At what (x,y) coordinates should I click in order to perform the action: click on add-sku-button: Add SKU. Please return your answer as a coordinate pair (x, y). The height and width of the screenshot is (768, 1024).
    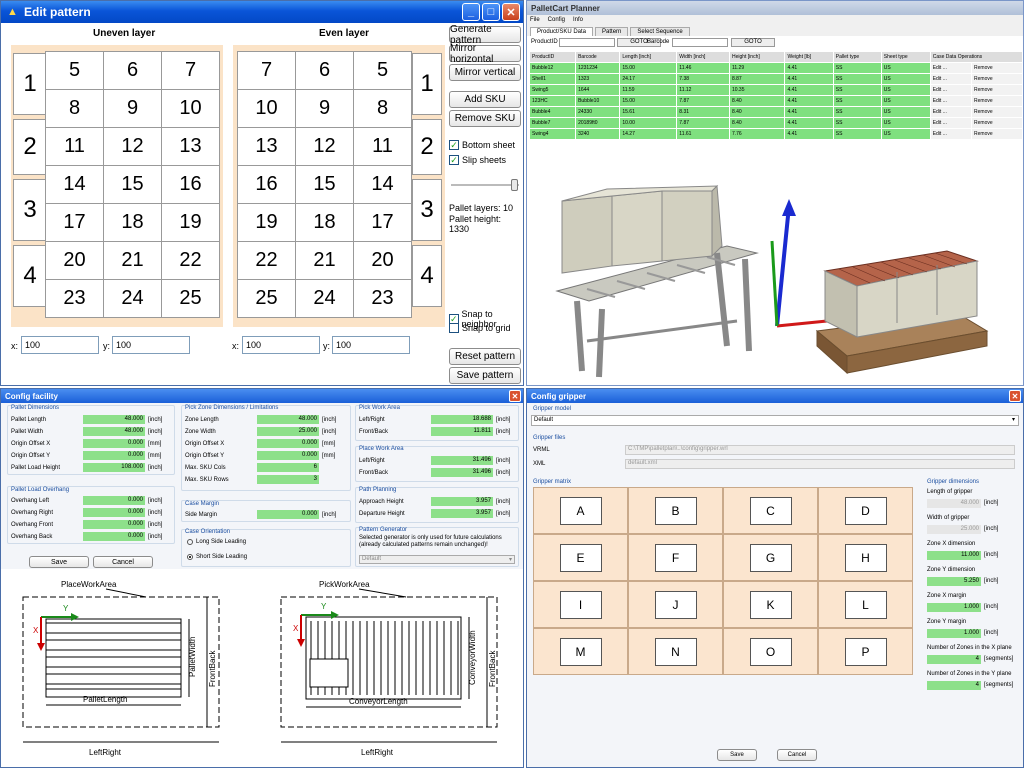
    Looking at the image, I should click on (485, 99).